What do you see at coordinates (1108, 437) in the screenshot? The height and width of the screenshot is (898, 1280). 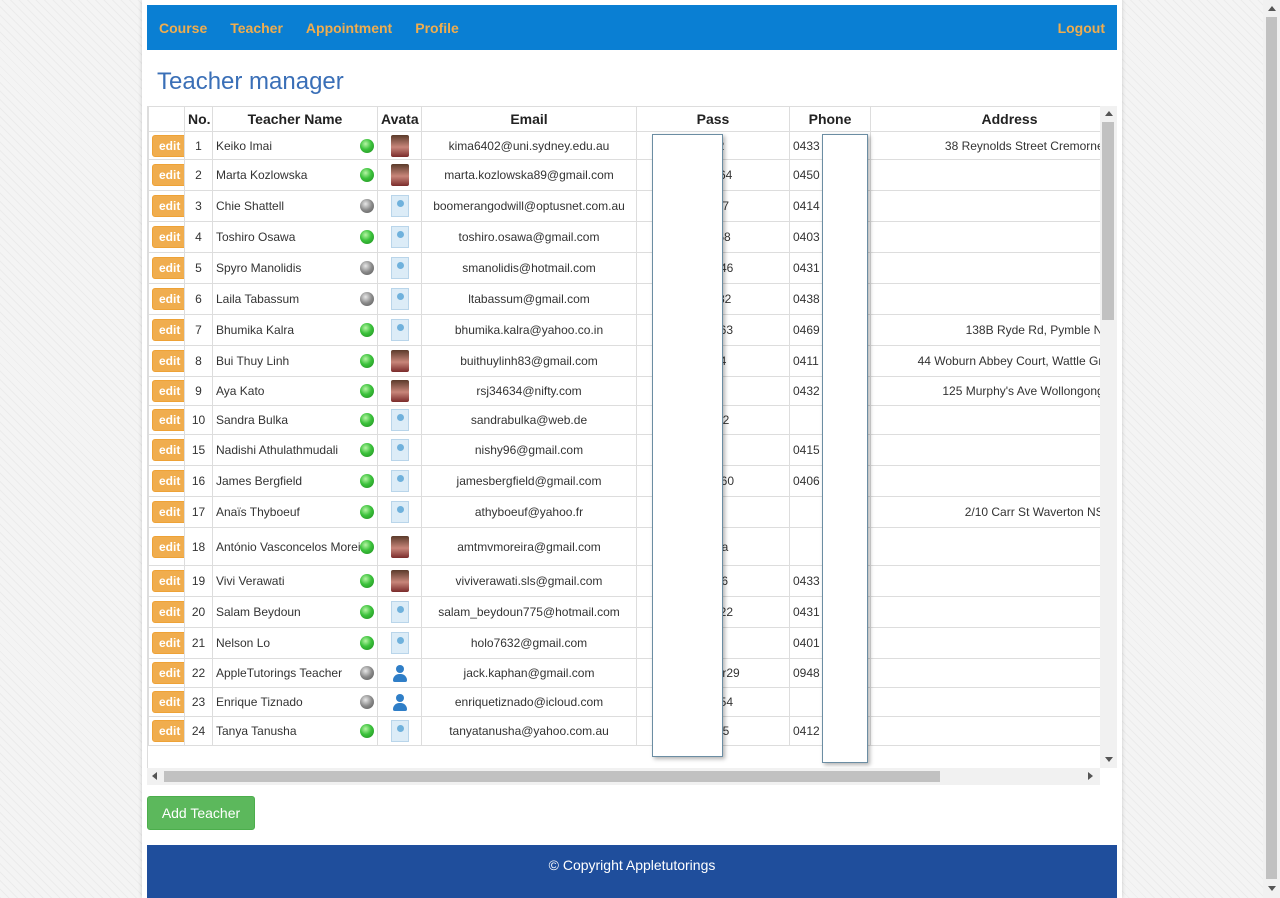 I see `table-vertical-scrollbar` at bounding box center [1108, 437].